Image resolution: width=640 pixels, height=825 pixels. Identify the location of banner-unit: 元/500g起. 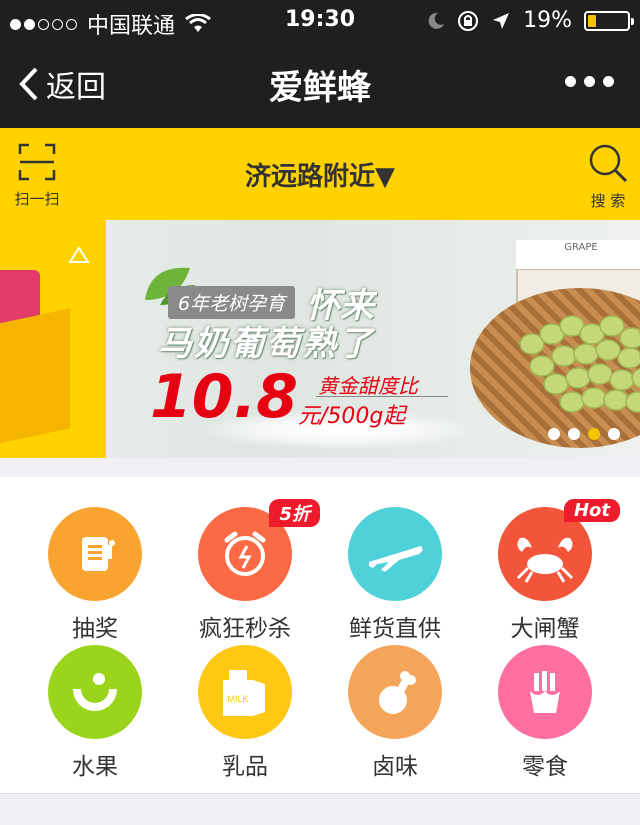
(352, 416).